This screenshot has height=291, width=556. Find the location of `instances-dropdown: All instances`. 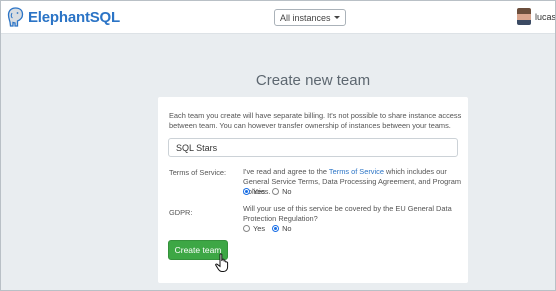

instances-dropdown: All instances is located at coordinates (310, 17).